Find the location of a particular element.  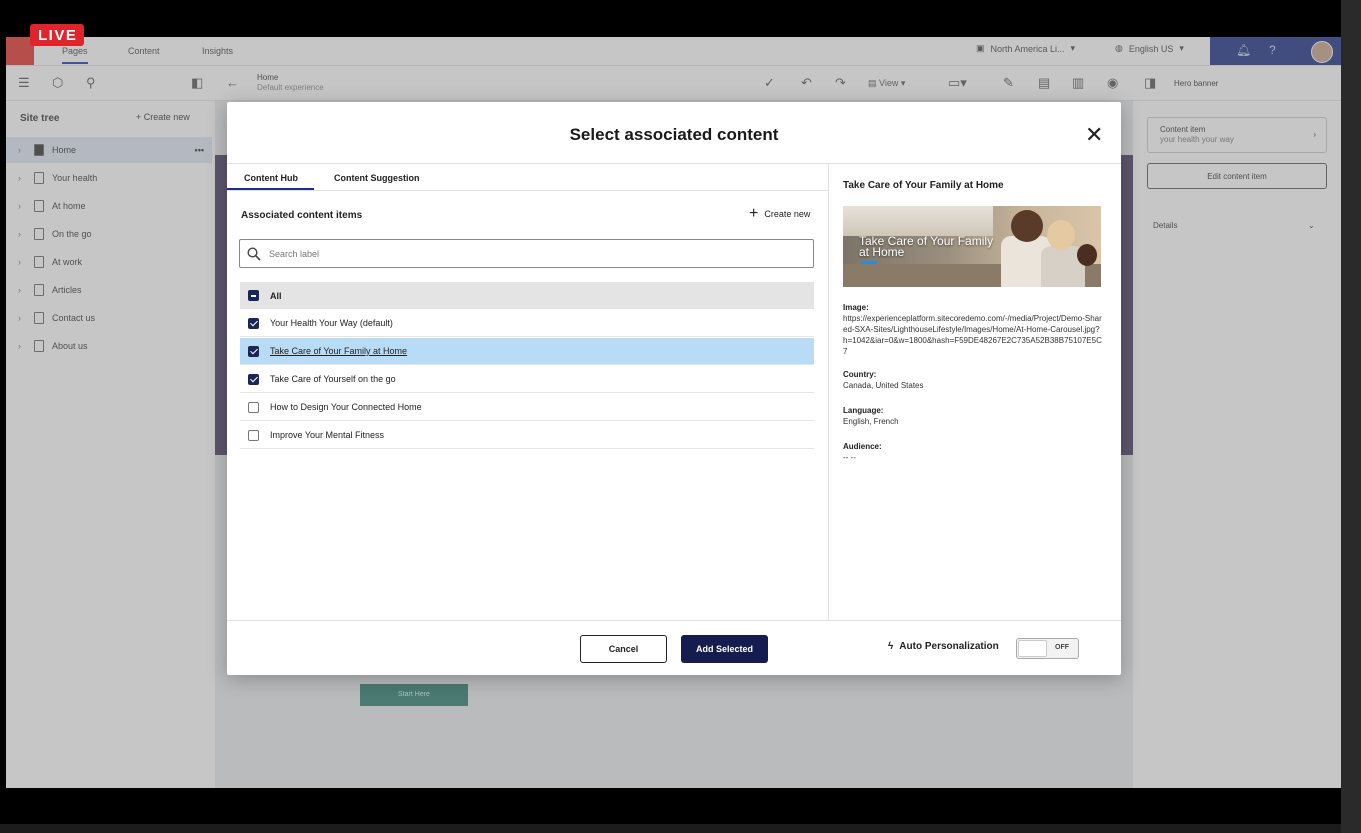

item-label: Take Care of Your Family at Home is located at coordinates (339, 351).